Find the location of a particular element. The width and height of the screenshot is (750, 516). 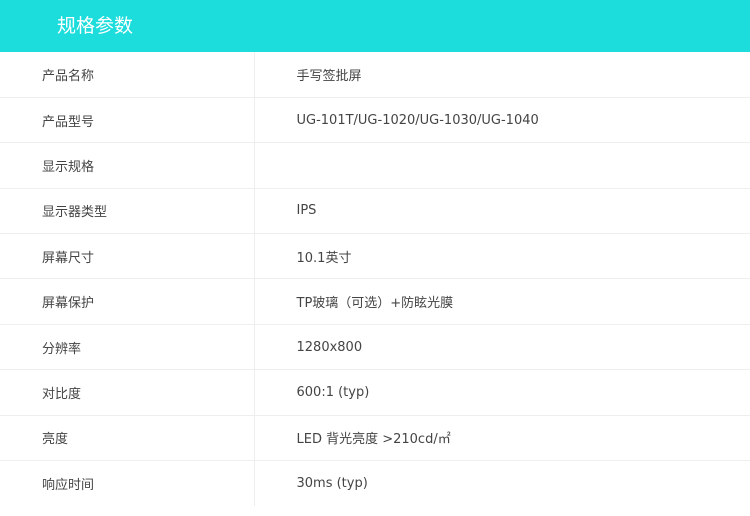

page-title: 规格参数 is located at coordinates (95, 26).